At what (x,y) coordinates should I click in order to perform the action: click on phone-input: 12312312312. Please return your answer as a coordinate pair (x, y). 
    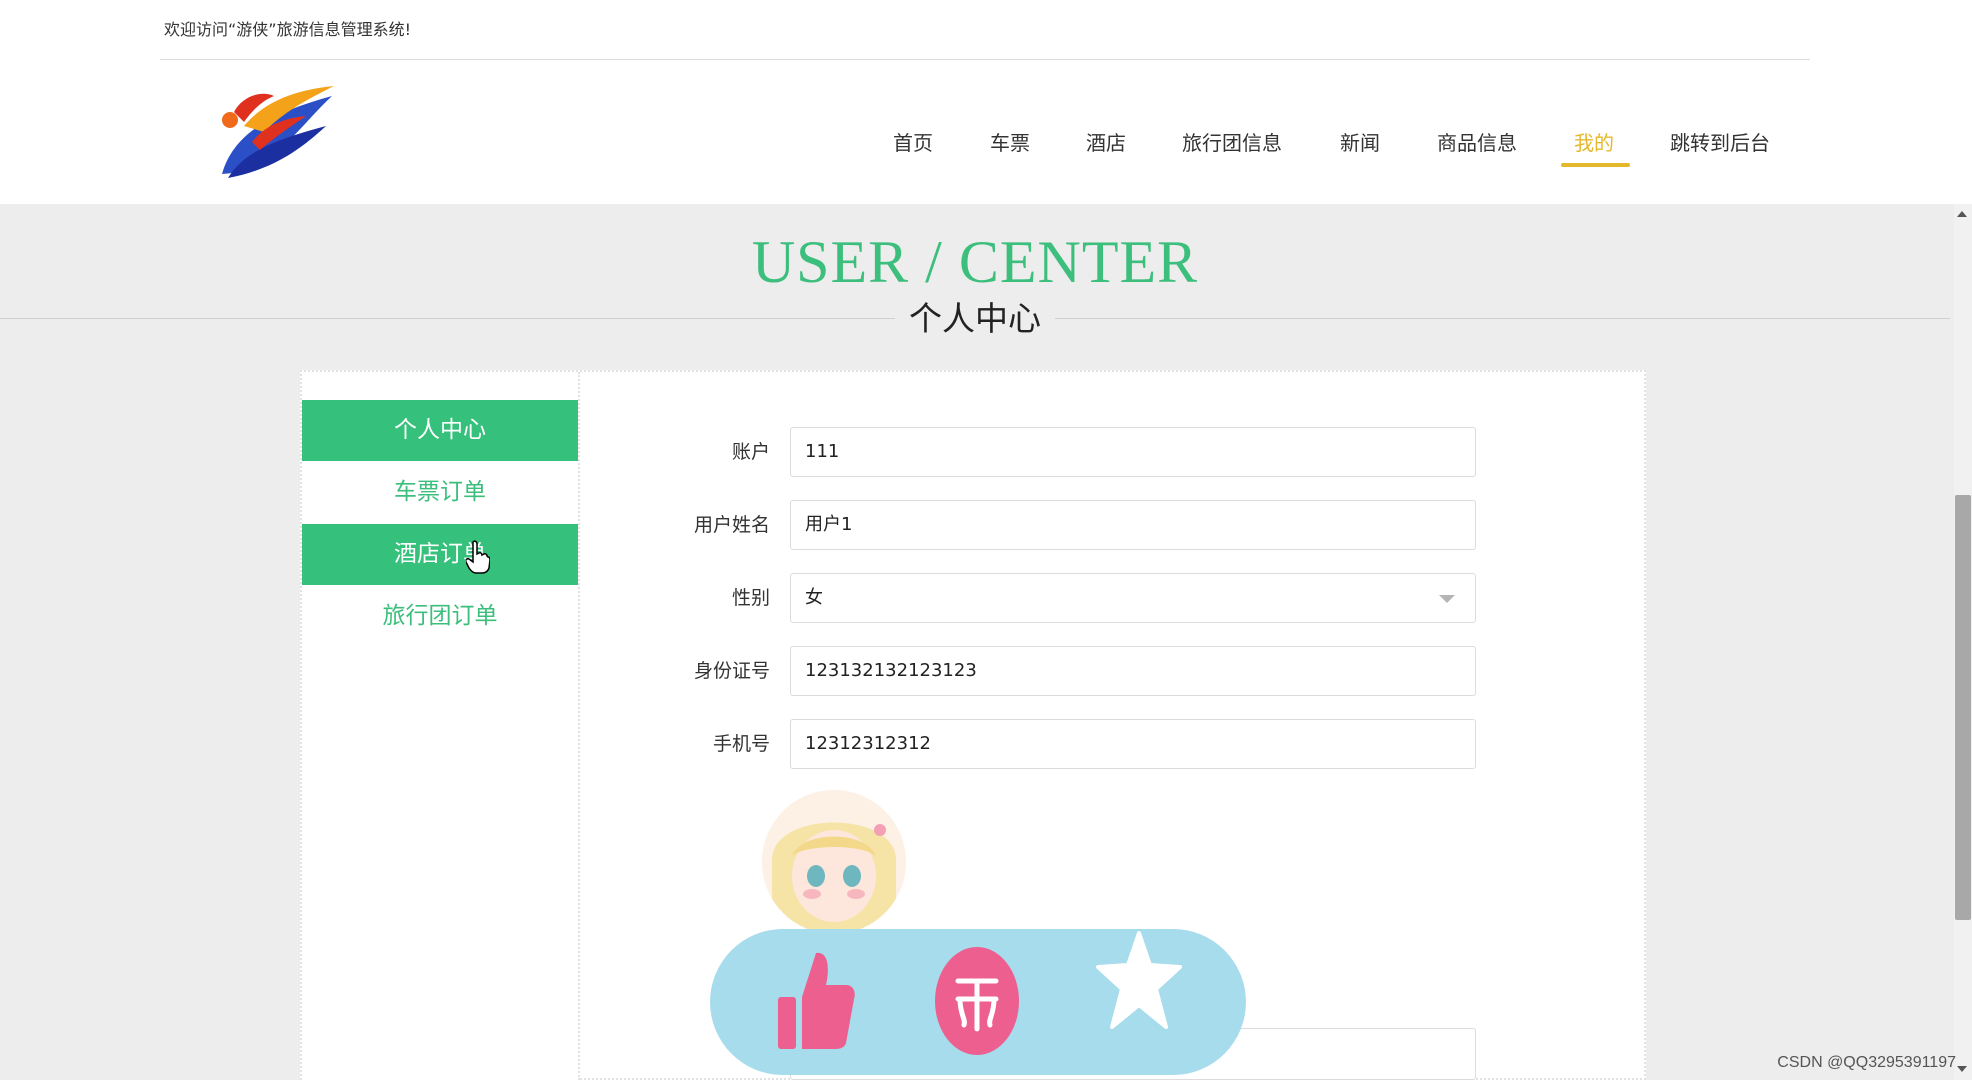
    Looking at the image, I should click on (1133, 744).